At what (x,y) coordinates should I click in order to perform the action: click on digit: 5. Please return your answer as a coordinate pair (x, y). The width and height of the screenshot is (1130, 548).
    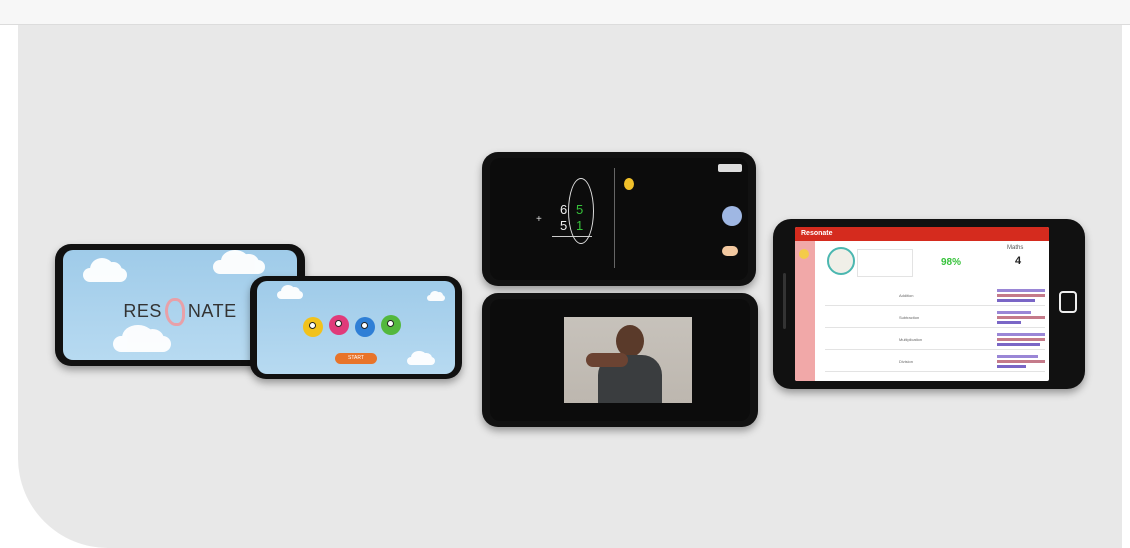
    Looking at the image, I should click on (564, 225).